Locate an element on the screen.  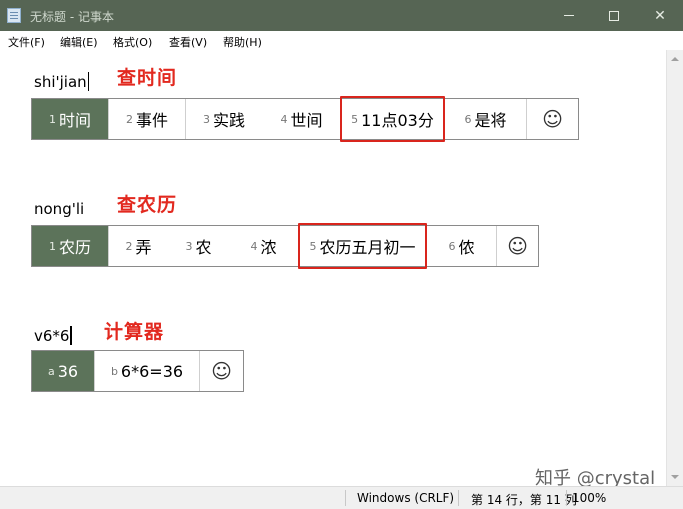
candidate-item: 3 实践 is located at coordinates (224, 119).